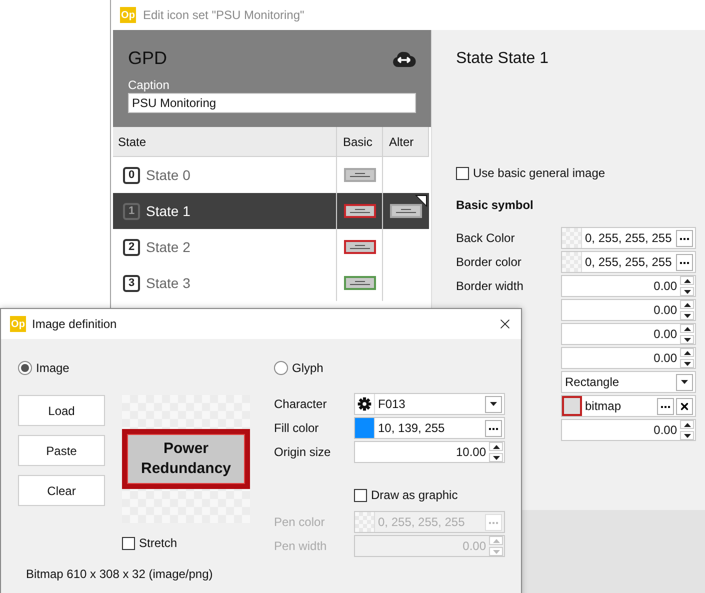 Image resolution: width=705 pixels, height=593 pixels. Describe the element at coordinates (301, 404) in the screenshot. I see `field-label: Character` at that location.